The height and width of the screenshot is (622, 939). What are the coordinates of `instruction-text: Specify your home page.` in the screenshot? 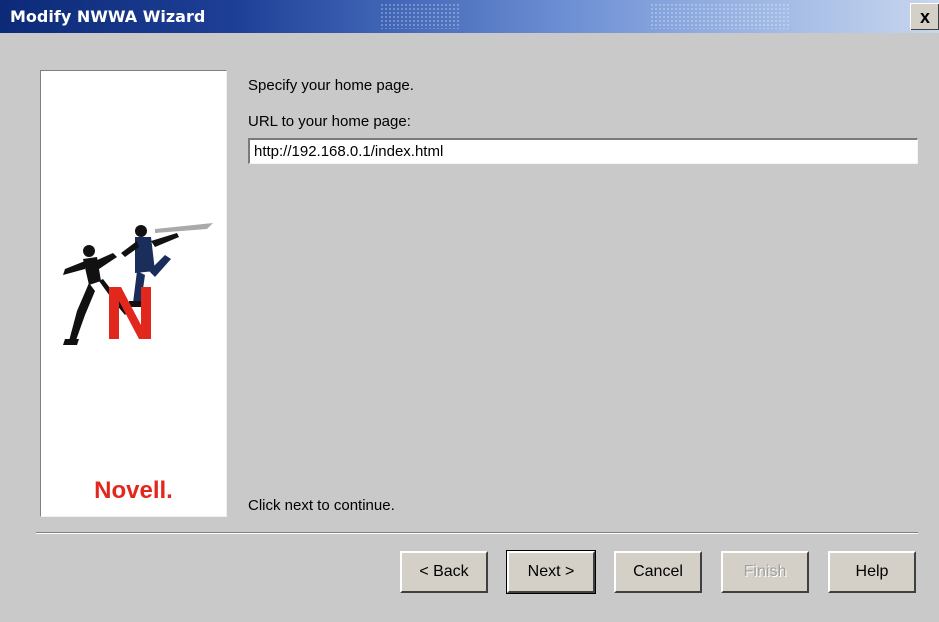 It's located at (331, 85).